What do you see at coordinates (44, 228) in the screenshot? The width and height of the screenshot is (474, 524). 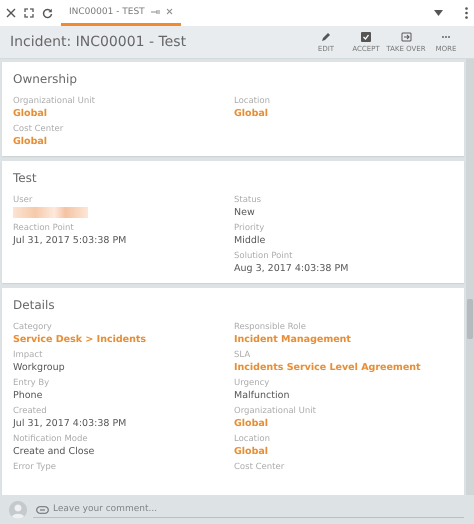 I see `field-label: Reaction Point` at bounding box center [44, 228].